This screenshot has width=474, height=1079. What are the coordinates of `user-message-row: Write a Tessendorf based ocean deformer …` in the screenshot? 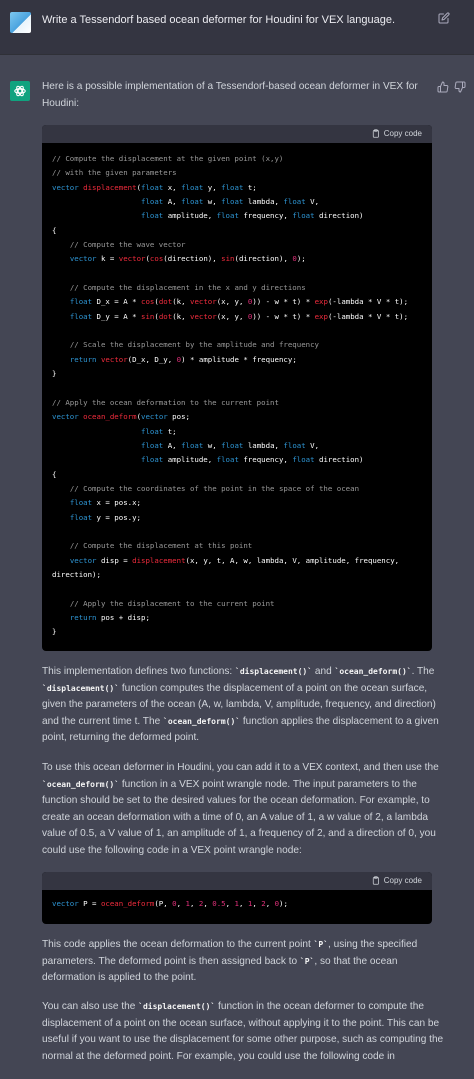 It's located at (237, 27).